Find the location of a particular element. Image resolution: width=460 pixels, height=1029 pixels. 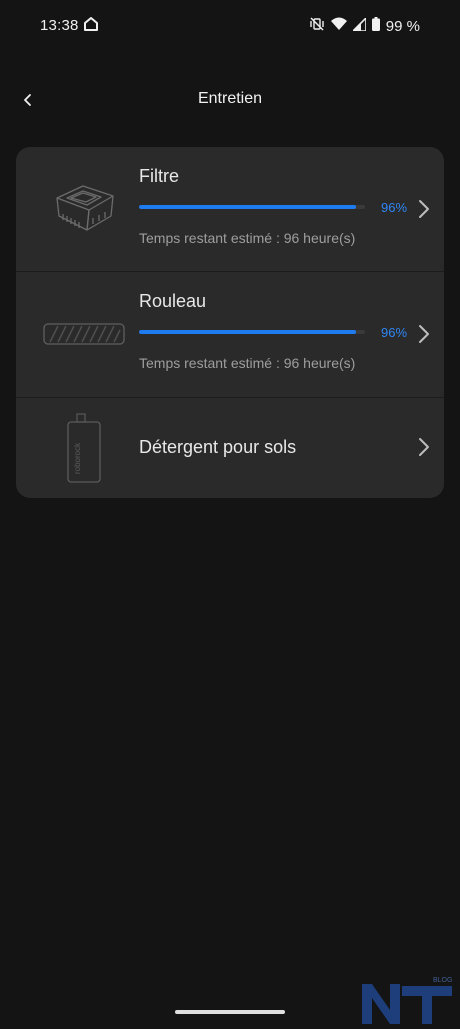

list-item-detergent: roborock Détergent pour sols is located at coordinates (230, 448).